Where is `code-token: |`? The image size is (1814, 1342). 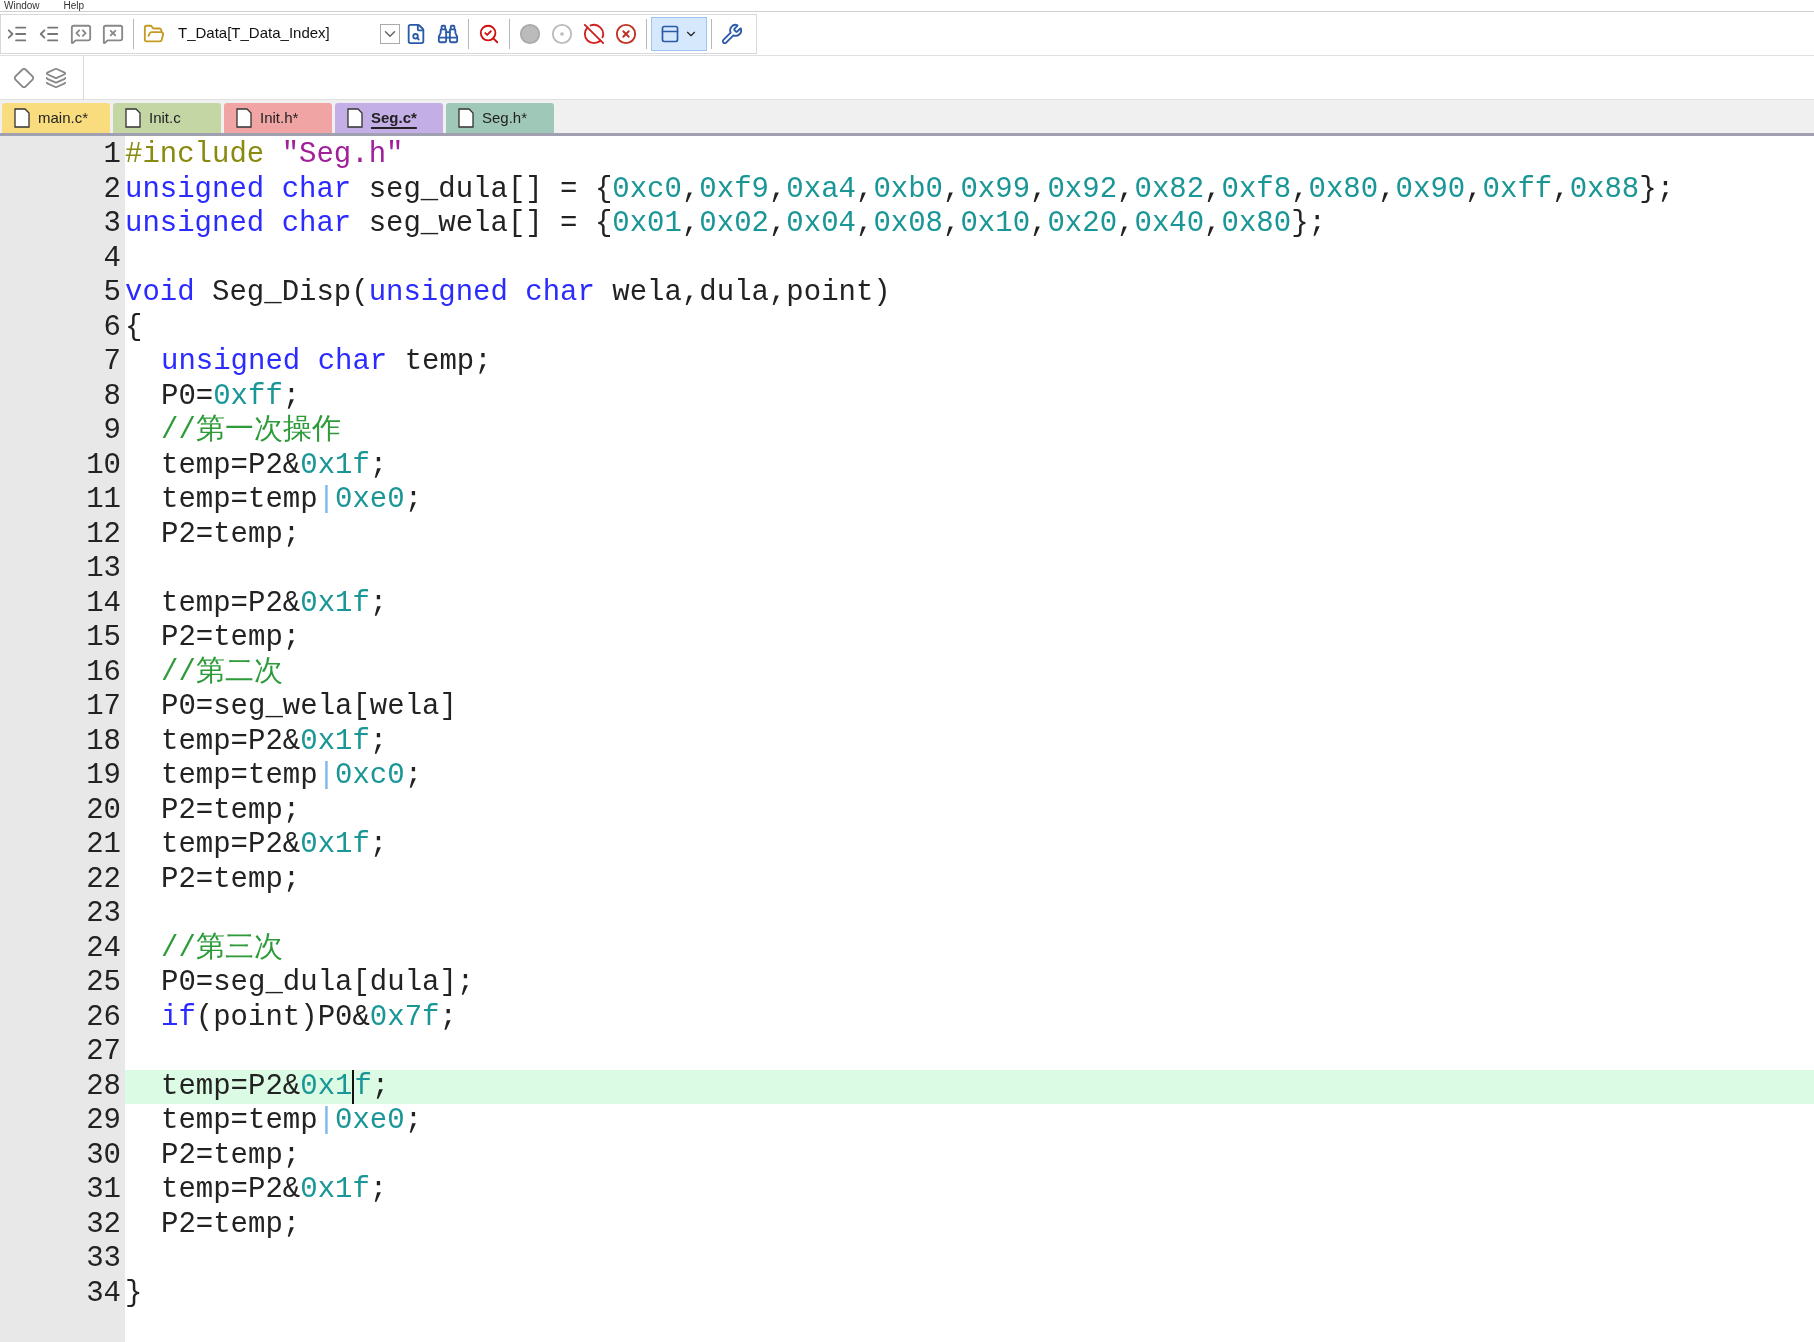
code-token: | is located at coordinates (326, 500).